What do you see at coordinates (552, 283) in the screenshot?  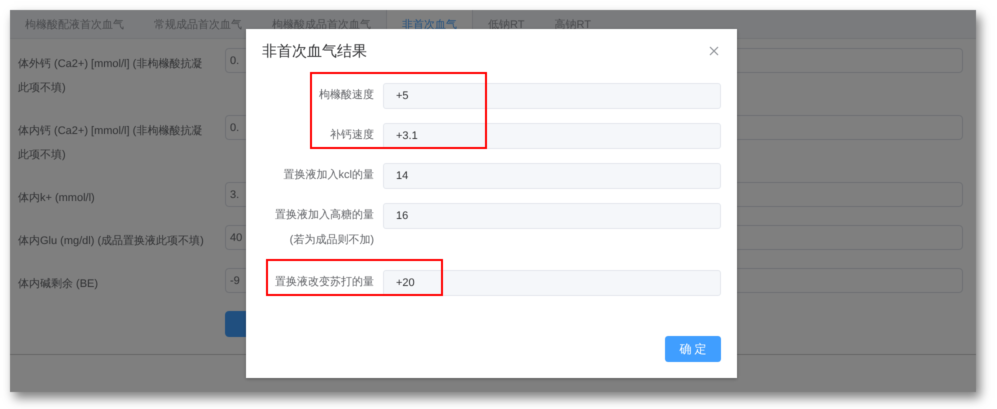 I see `input-field: +20` at bounding box center [552, 283].